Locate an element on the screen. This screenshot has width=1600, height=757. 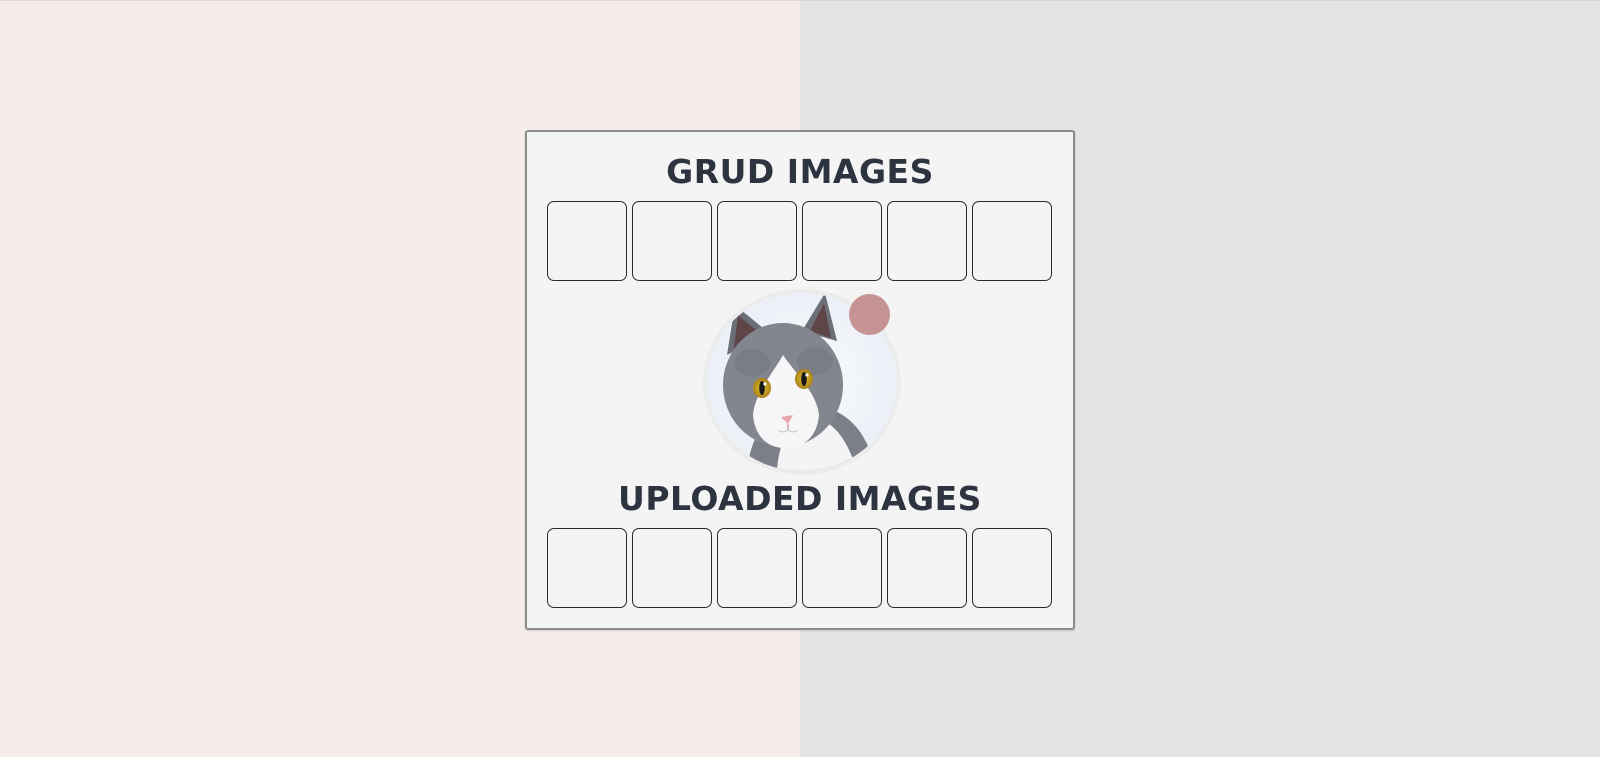
upload-button is located at coordinates (869, 314).